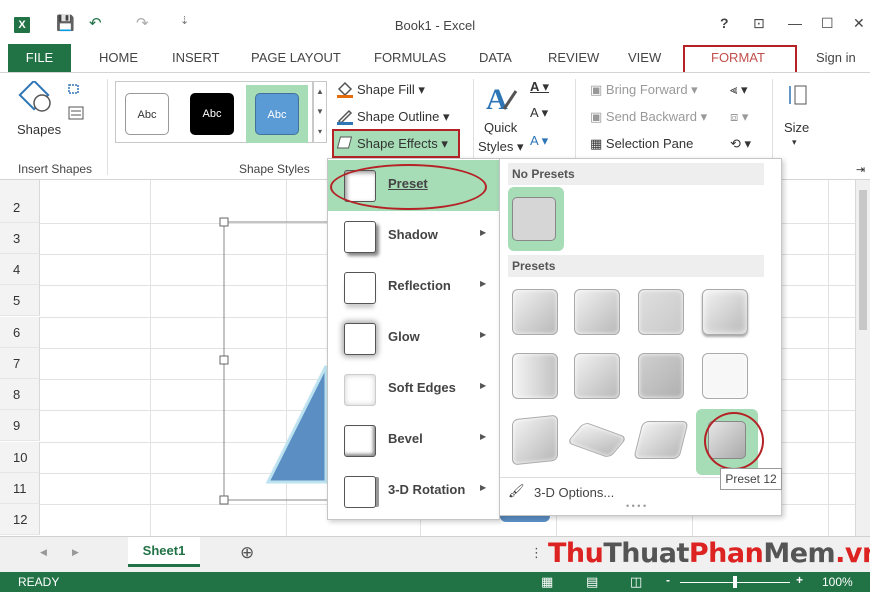 This screenshot has width=870, height=592. I want to click on shape-fill-icon, so click(345, 89).